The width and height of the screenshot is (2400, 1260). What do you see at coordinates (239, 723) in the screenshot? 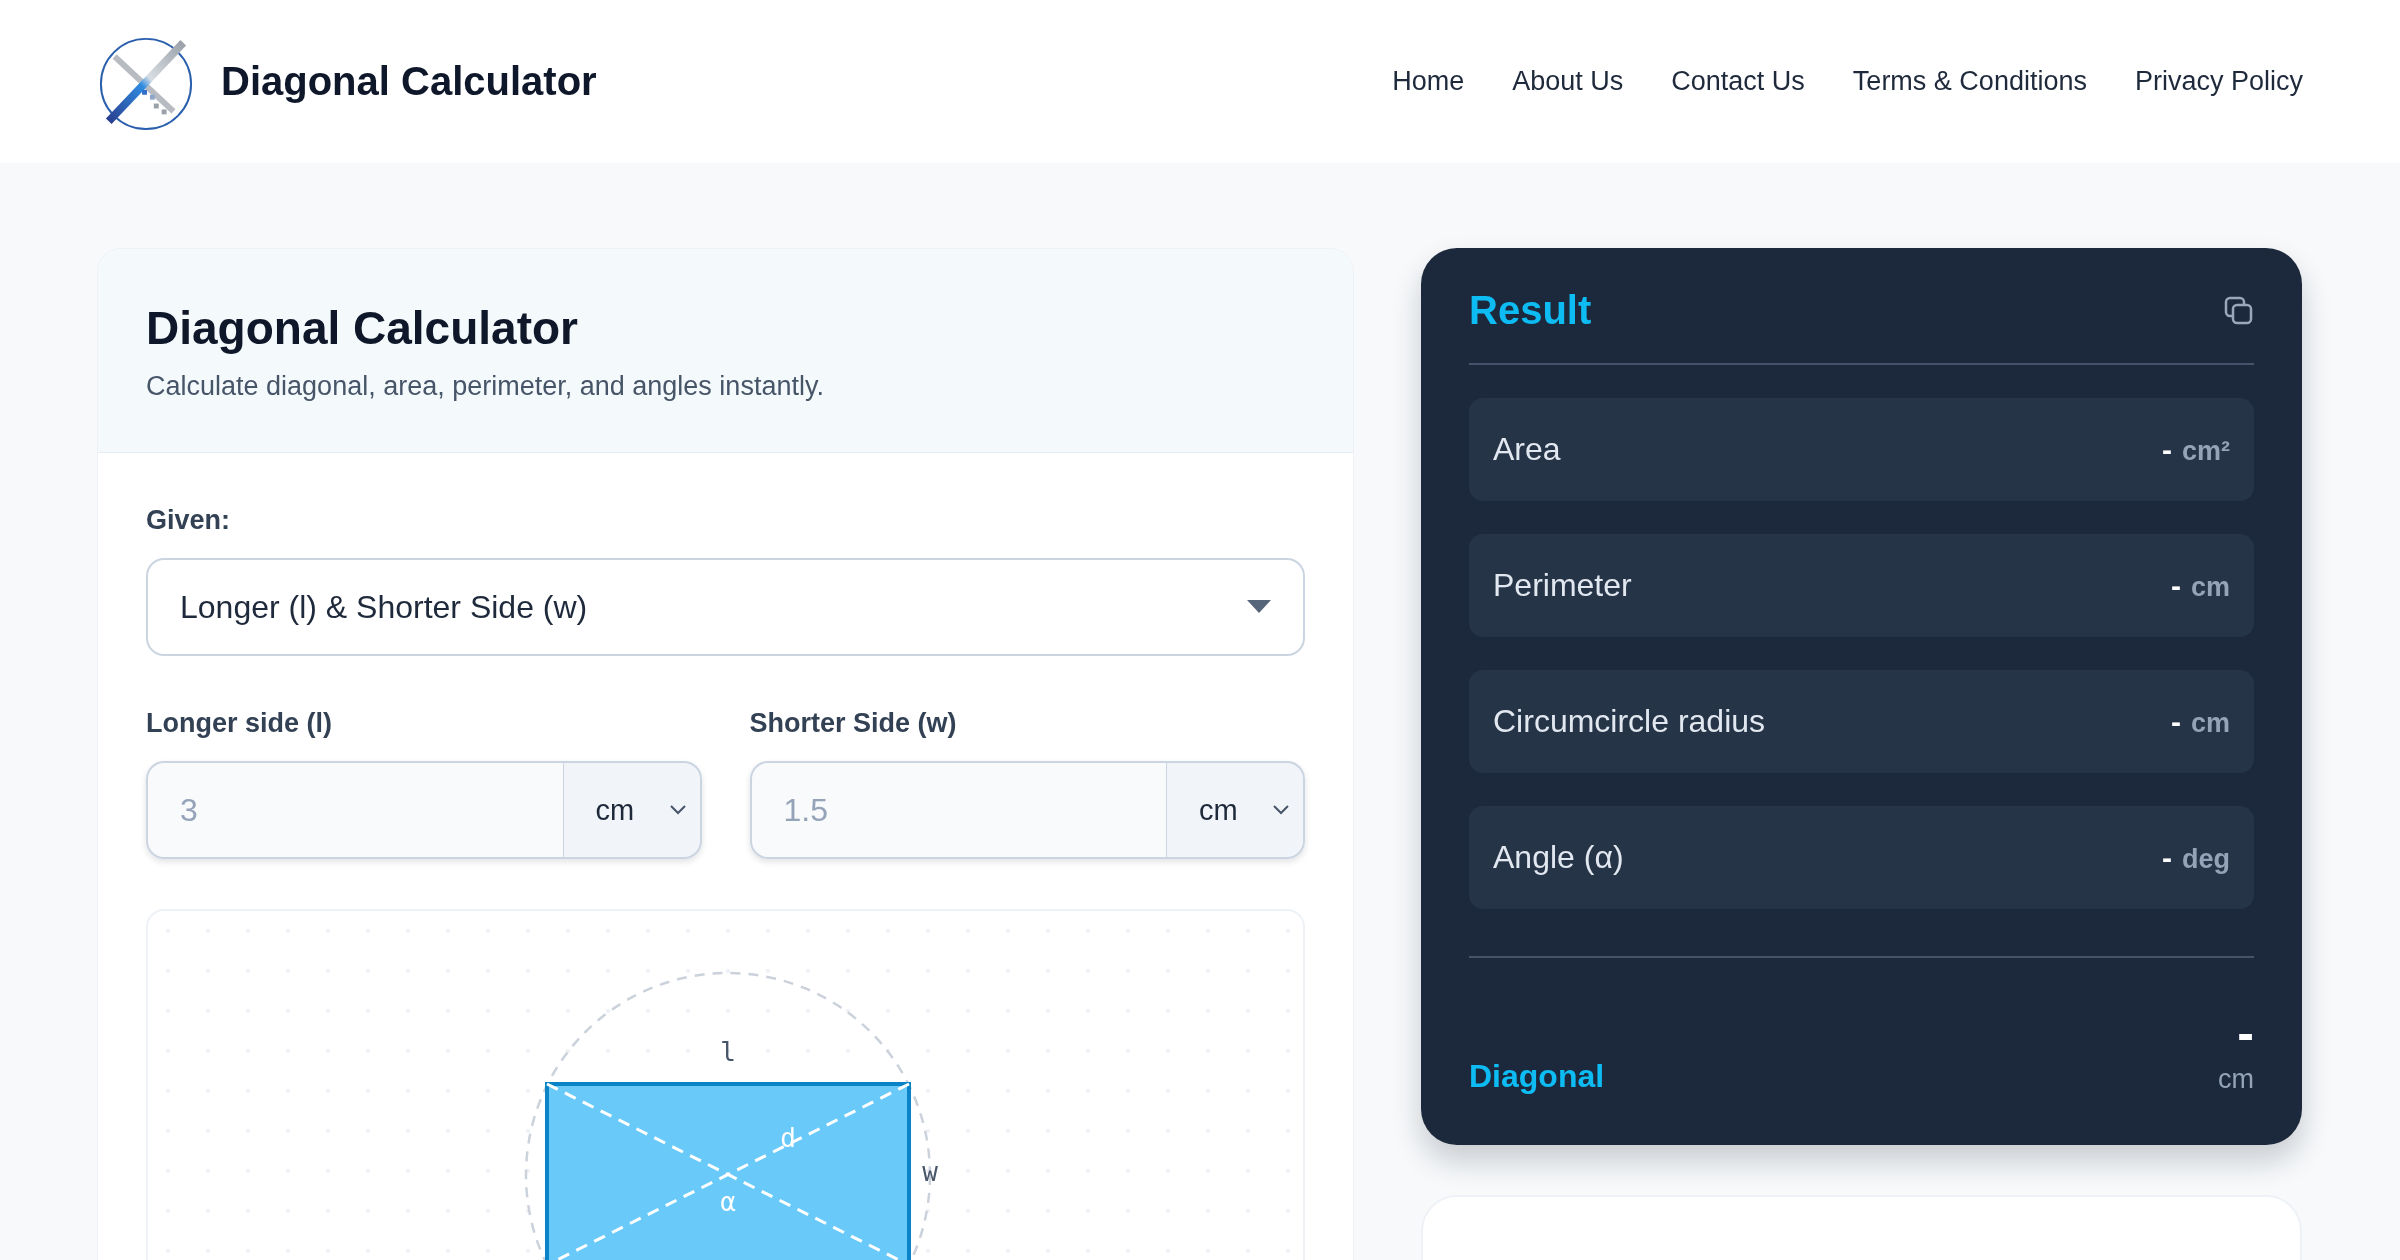
I see `field-label: Longer side (l)` at bounding box center [239, 723].